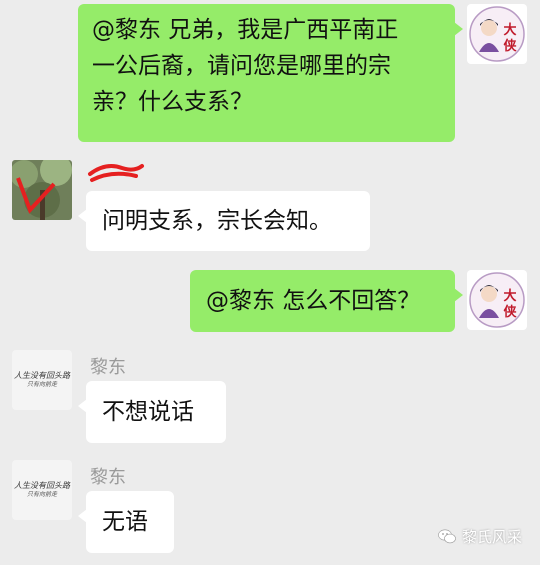 The width and height of the screenshot is (540, 565). I want to click on message-bubble-left: 无语, so click(126, 522).